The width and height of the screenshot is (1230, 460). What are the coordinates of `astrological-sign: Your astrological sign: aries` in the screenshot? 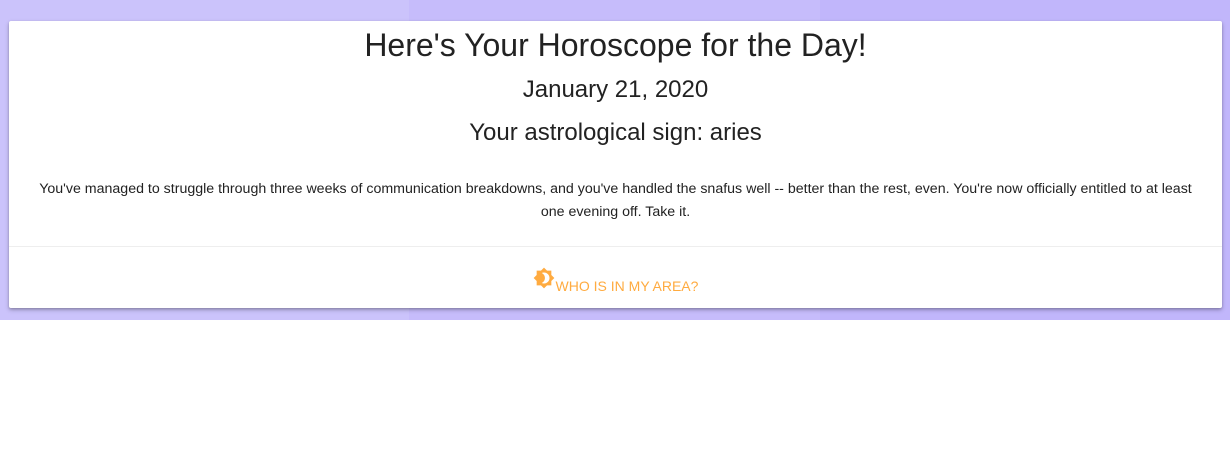 It's located at (615, 132).